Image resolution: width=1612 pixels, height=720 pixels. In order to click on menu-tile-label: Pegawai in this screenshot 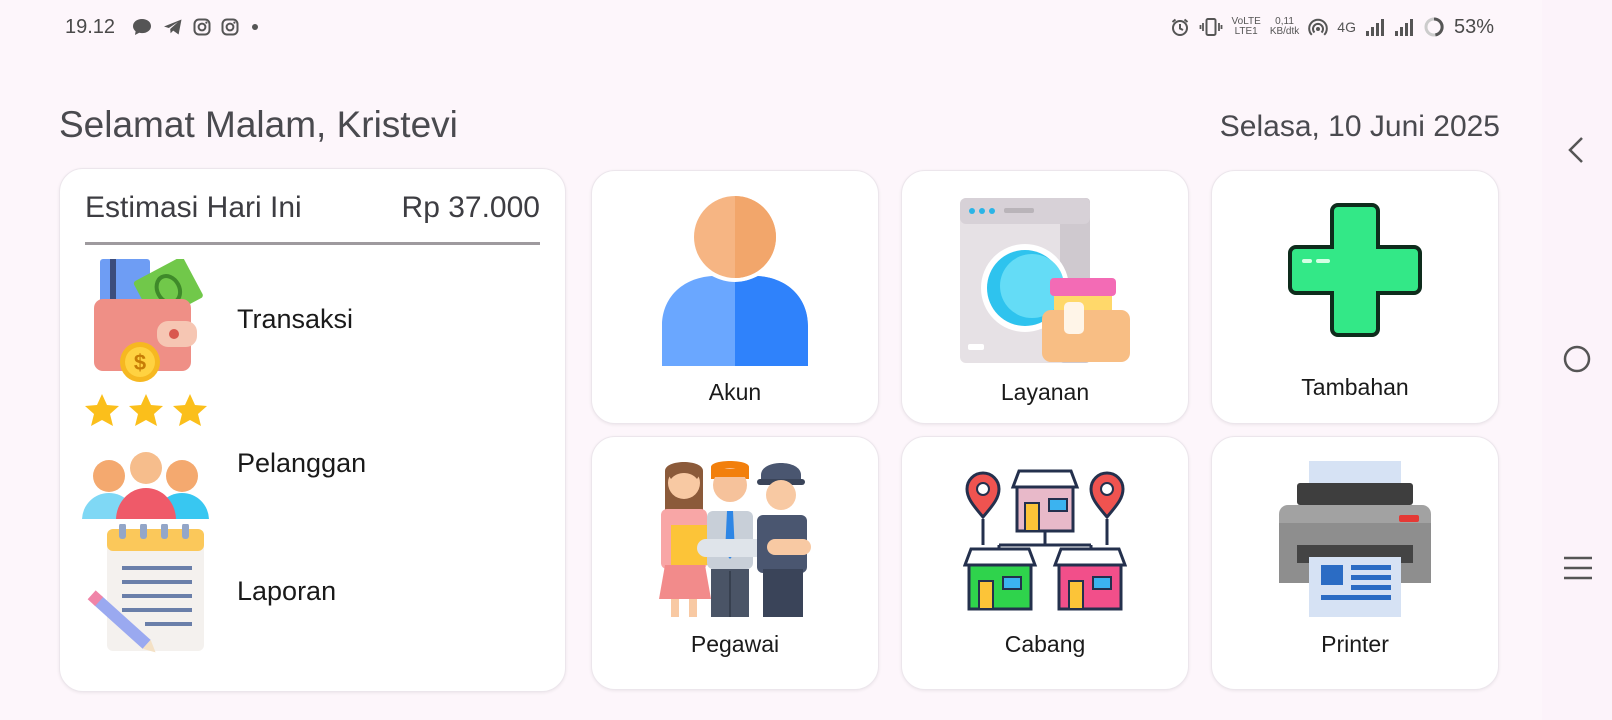, I will do `click(735, 644)`.